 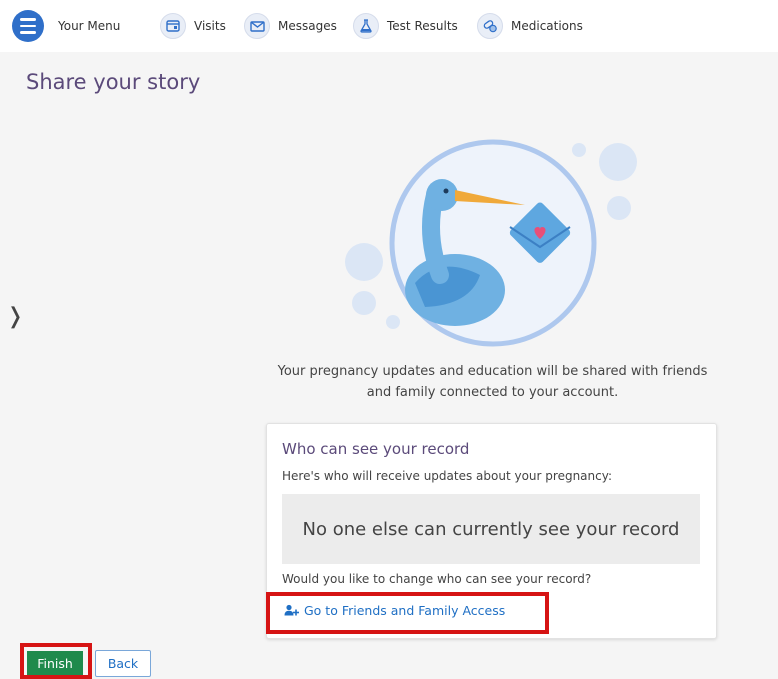 I want to click on stork-illustration, so click(x=490, y=245).